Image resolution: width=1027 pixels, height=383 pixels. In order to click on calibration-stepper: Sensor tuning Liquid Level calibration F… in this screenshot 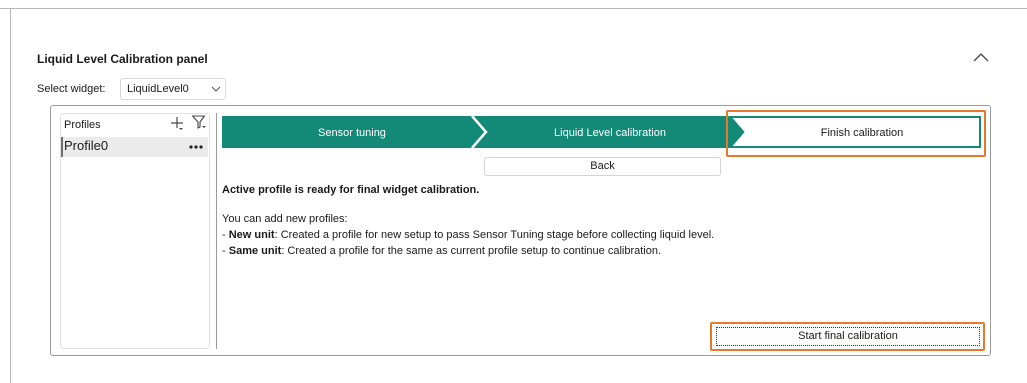, I will do `click(601, 132)`.